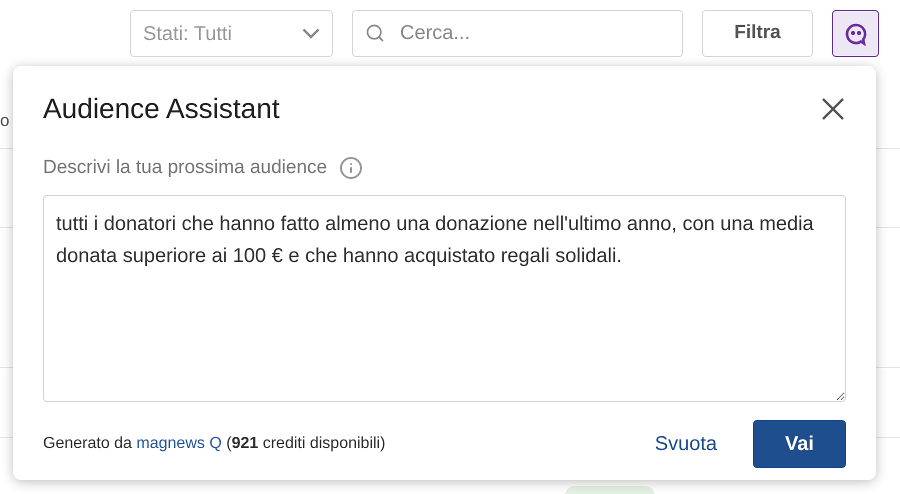  I want to click on close-button, so click(833, 109).